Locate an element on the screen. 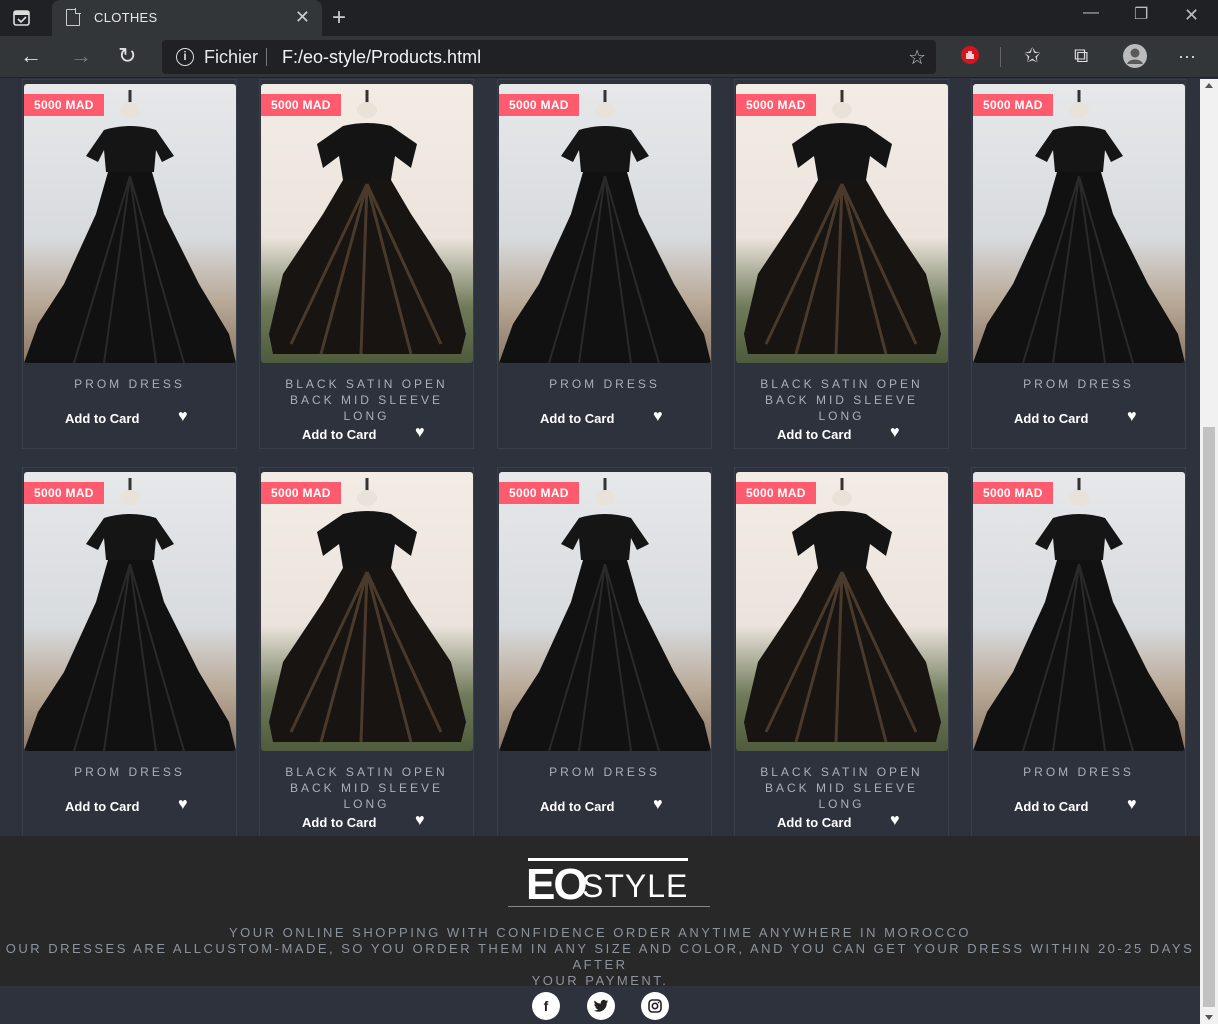  favorites-icon: ✩ is located at coordinates (1032, 56).